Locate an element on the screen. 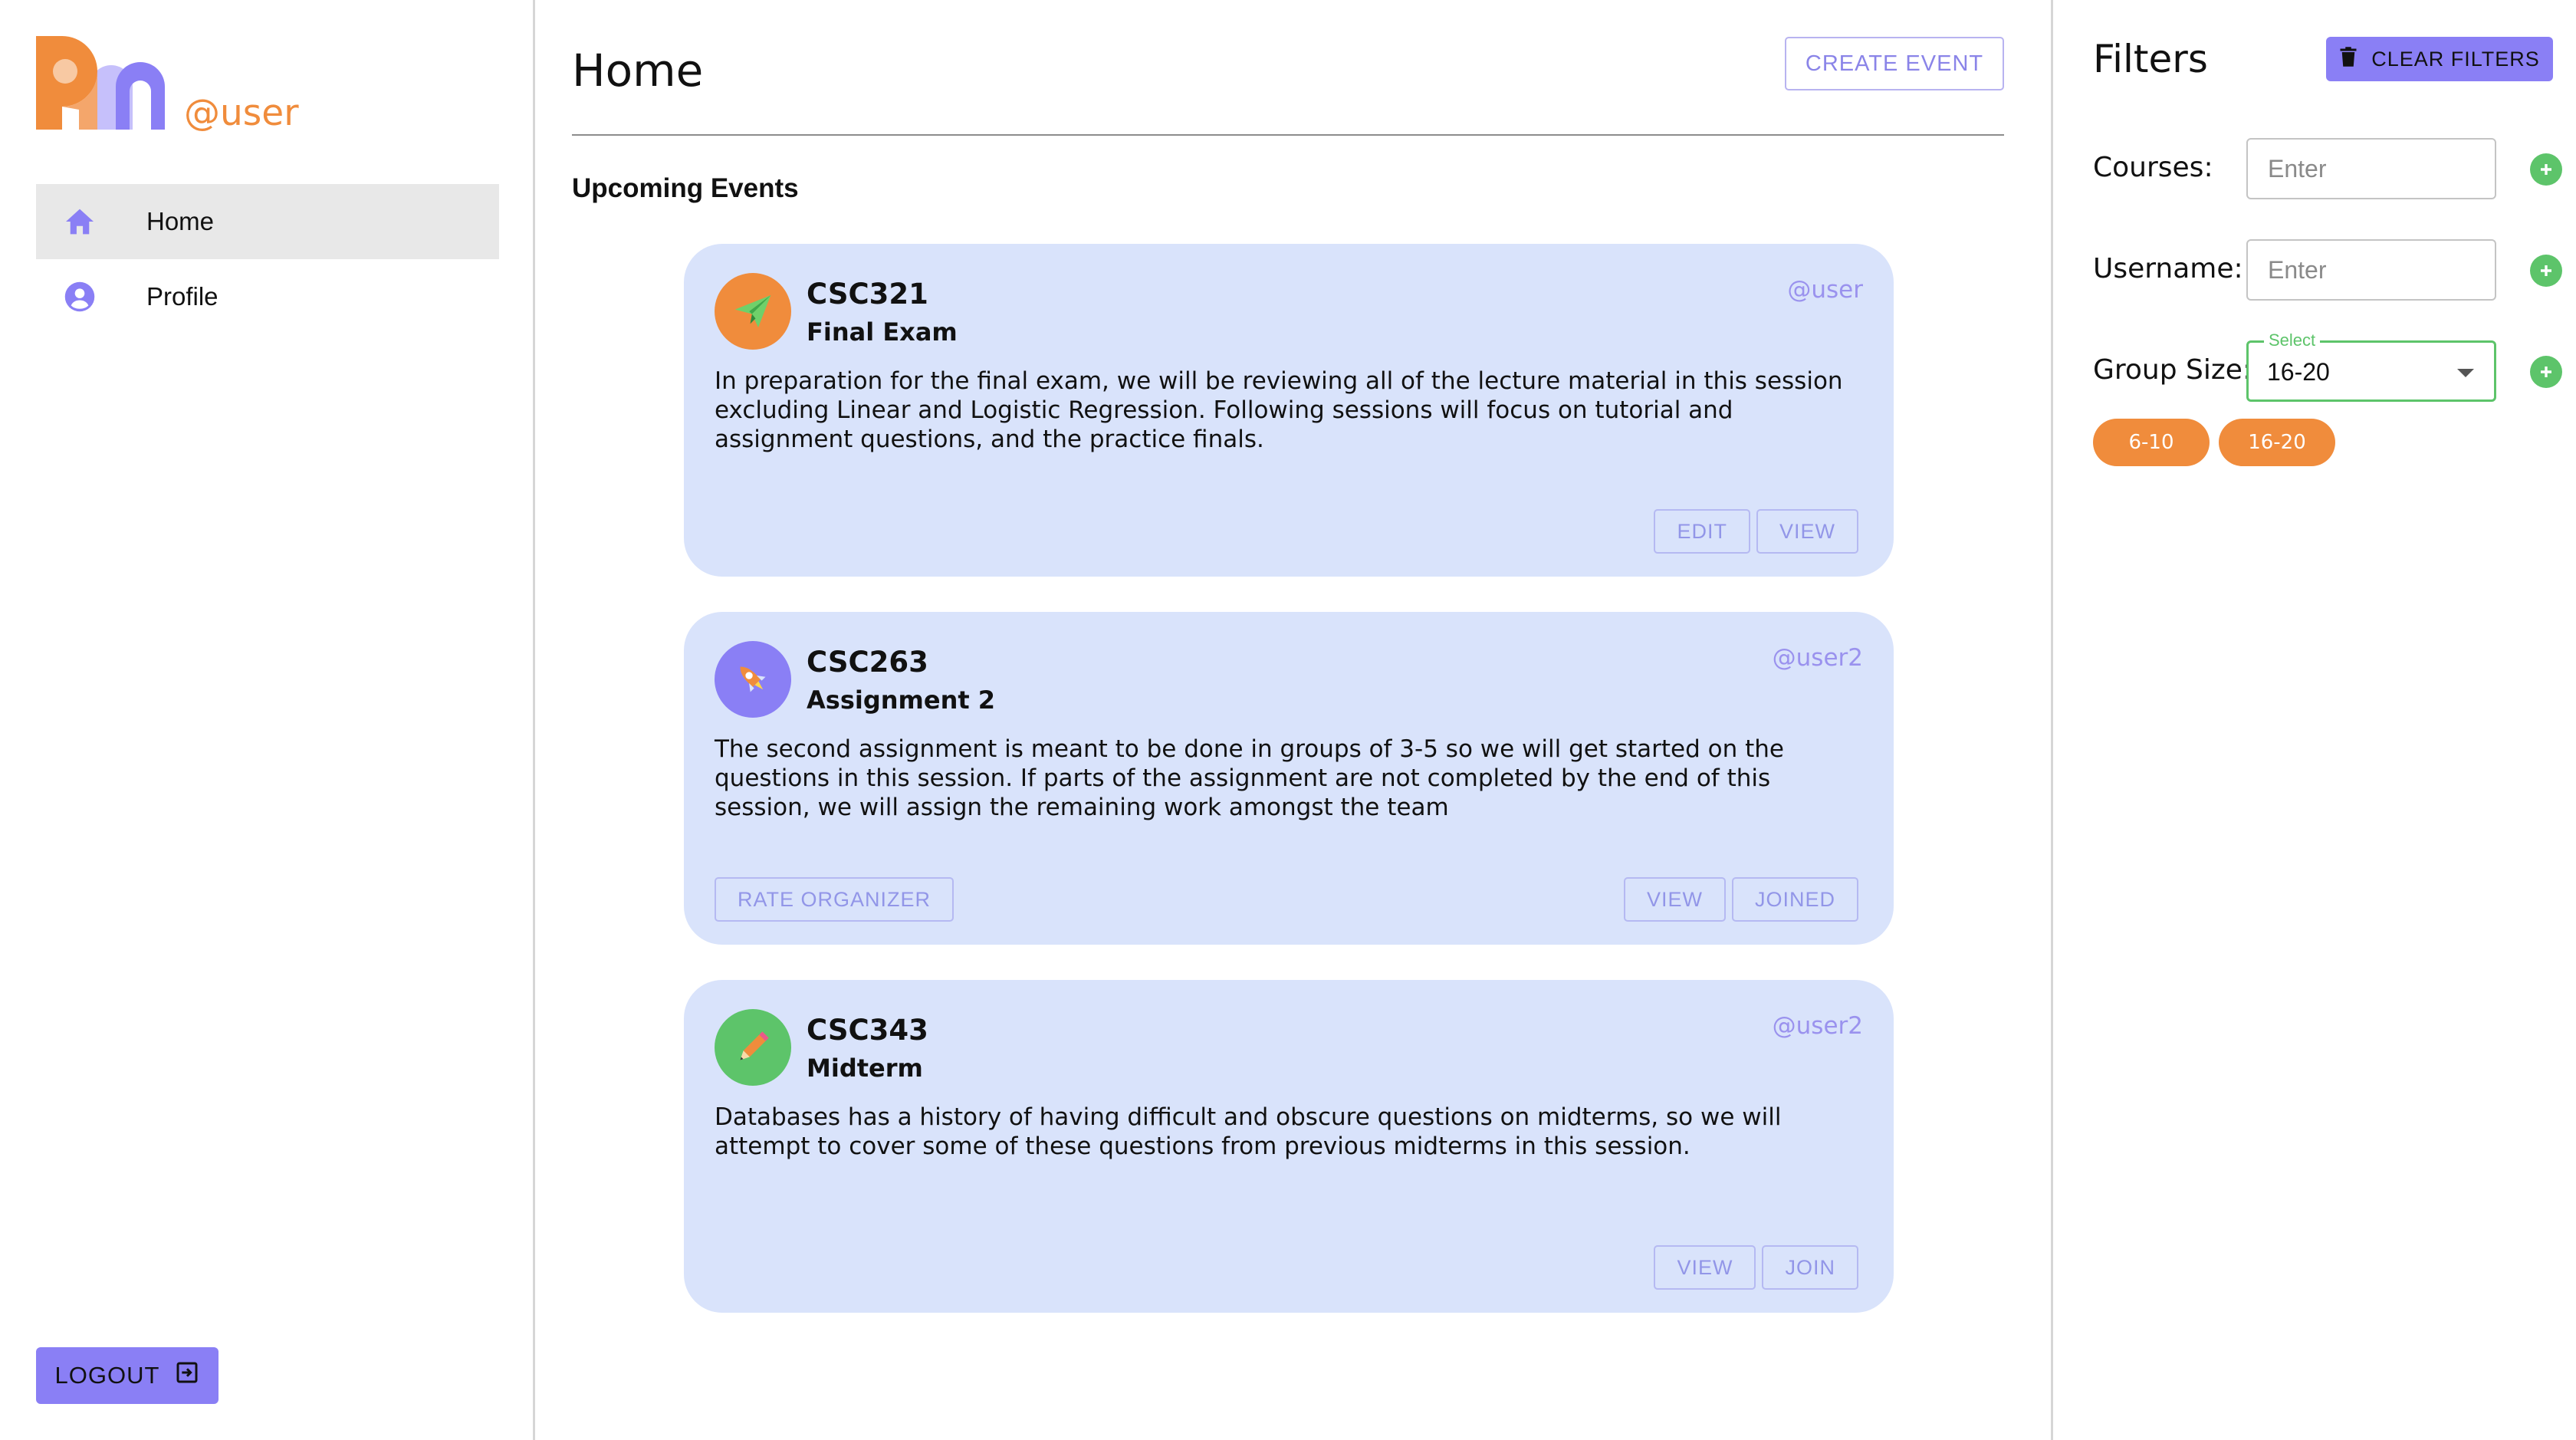 The height and width of the screenshot is (1440, 2576). event-title: Midterm is located at coordinates (865, 1068).